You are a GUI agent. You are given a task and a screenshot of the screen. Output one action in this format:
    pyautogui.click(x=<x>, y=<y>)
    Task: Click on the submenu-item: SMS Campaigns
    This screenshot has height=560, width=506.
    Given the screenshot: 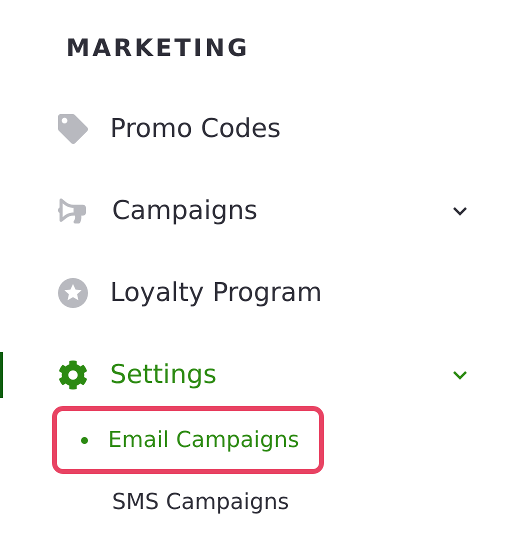 What is the action you would take?
    pyautogui.click(x=171, y=502)
    